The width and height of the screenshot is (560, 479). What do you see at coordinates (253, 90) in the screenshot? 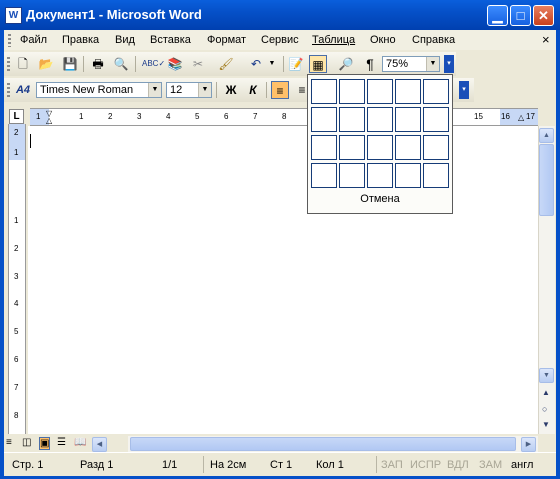
I see `italic-button: К` at bounding box center [253, 90].